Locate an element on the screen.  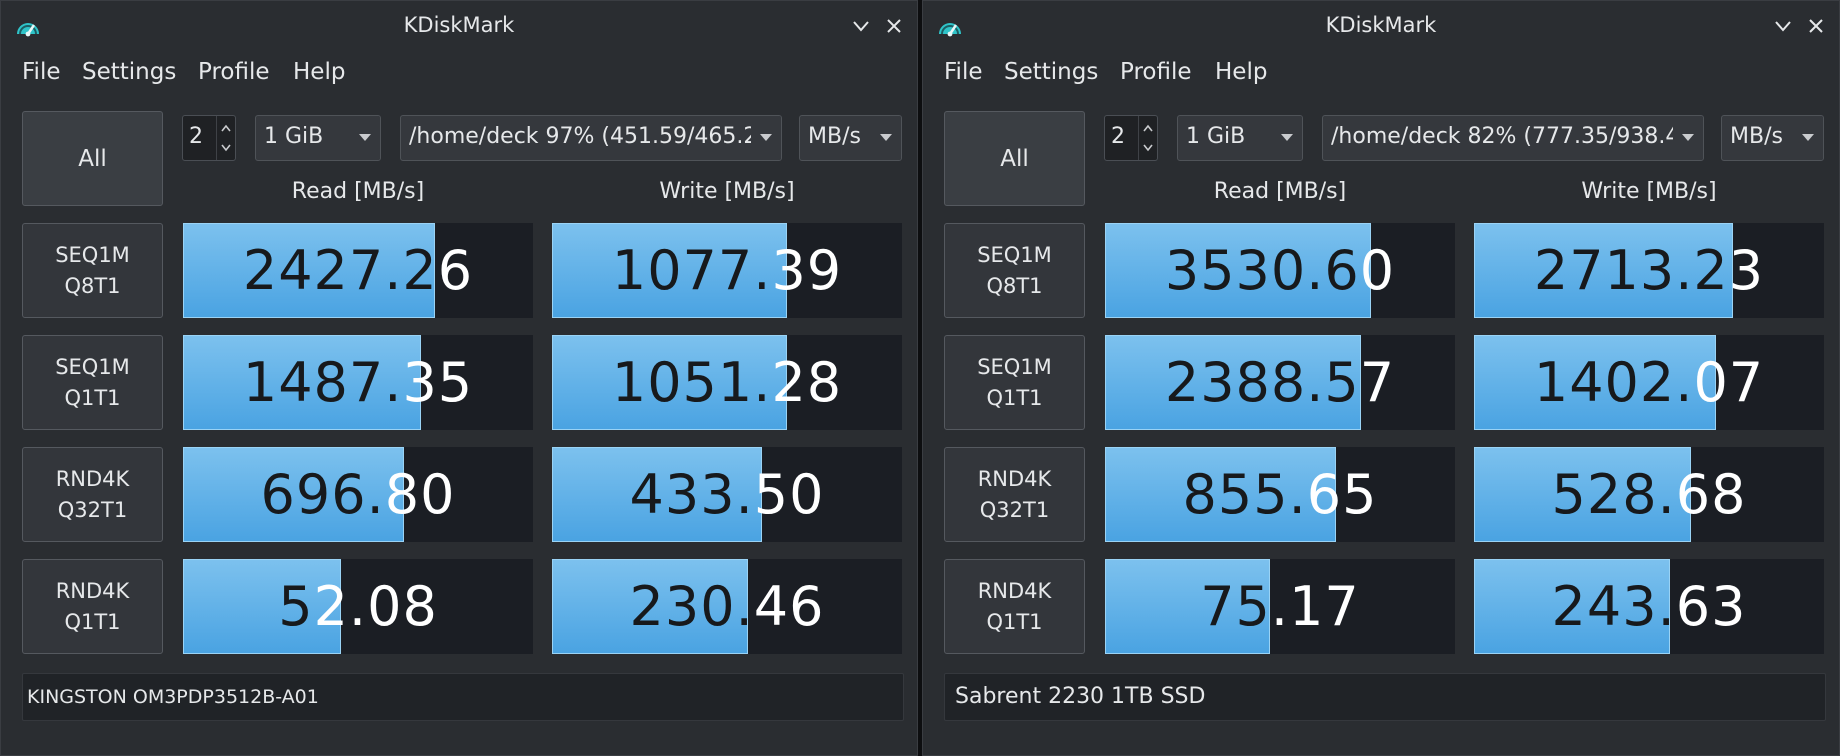
read-value-off-bar: 6 is located at coordinates (455, 270).